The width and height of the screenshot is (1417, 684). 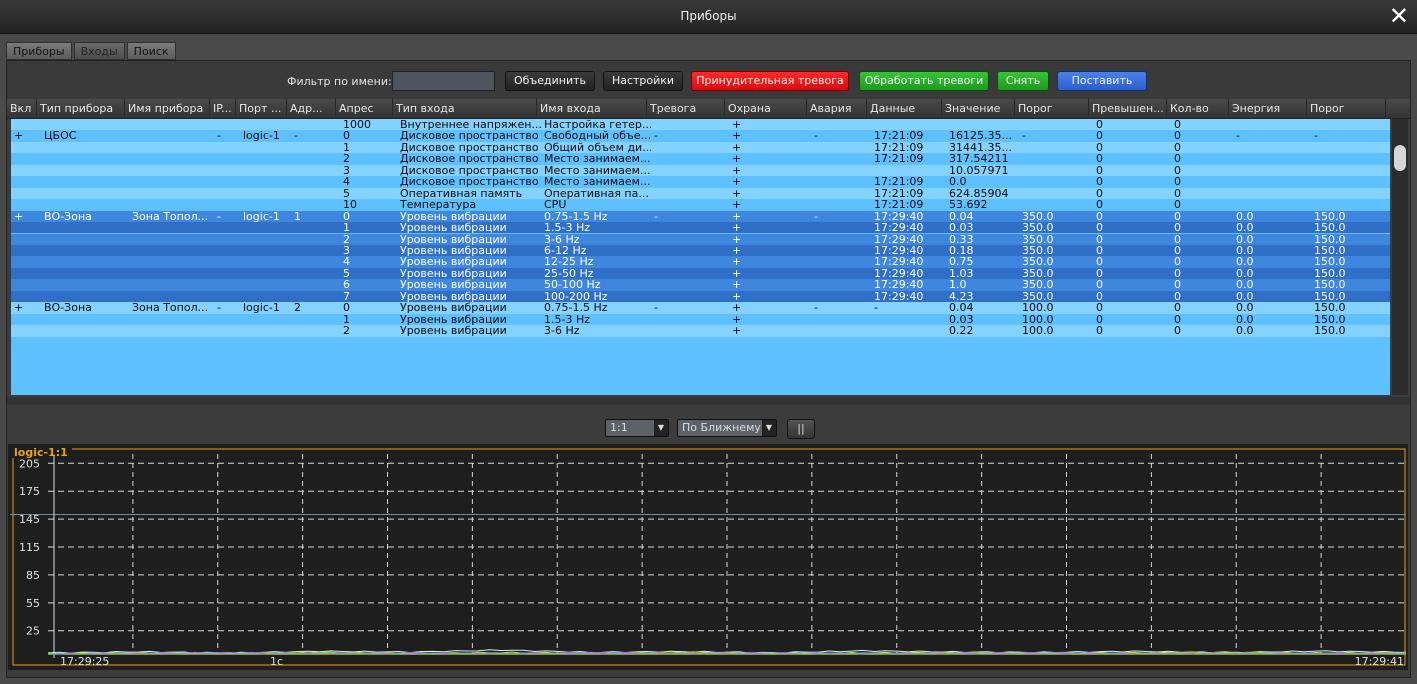 What do you see at coordinates (346, 170) in the screenshot?
I see `table-cell: 3` at bounding box center [346, 170].